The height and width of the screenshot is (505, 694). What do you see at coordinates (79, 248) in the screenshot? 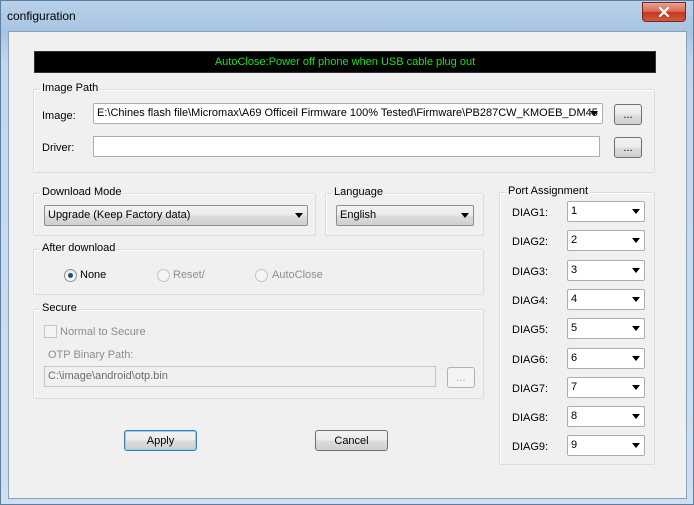
I see `after-download-group-label: After download` at bounding box center [79, 248].